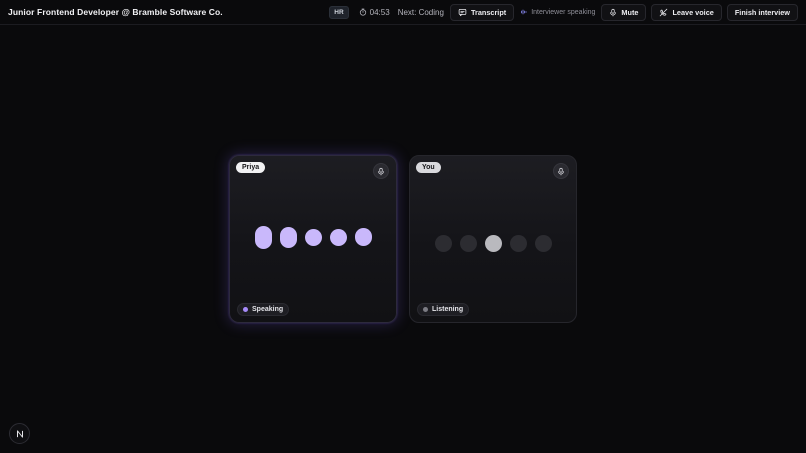 The width and height of the screenshot is (806, 453). I want to click on leave-voice-button: Leave voice, so click(686, 12).